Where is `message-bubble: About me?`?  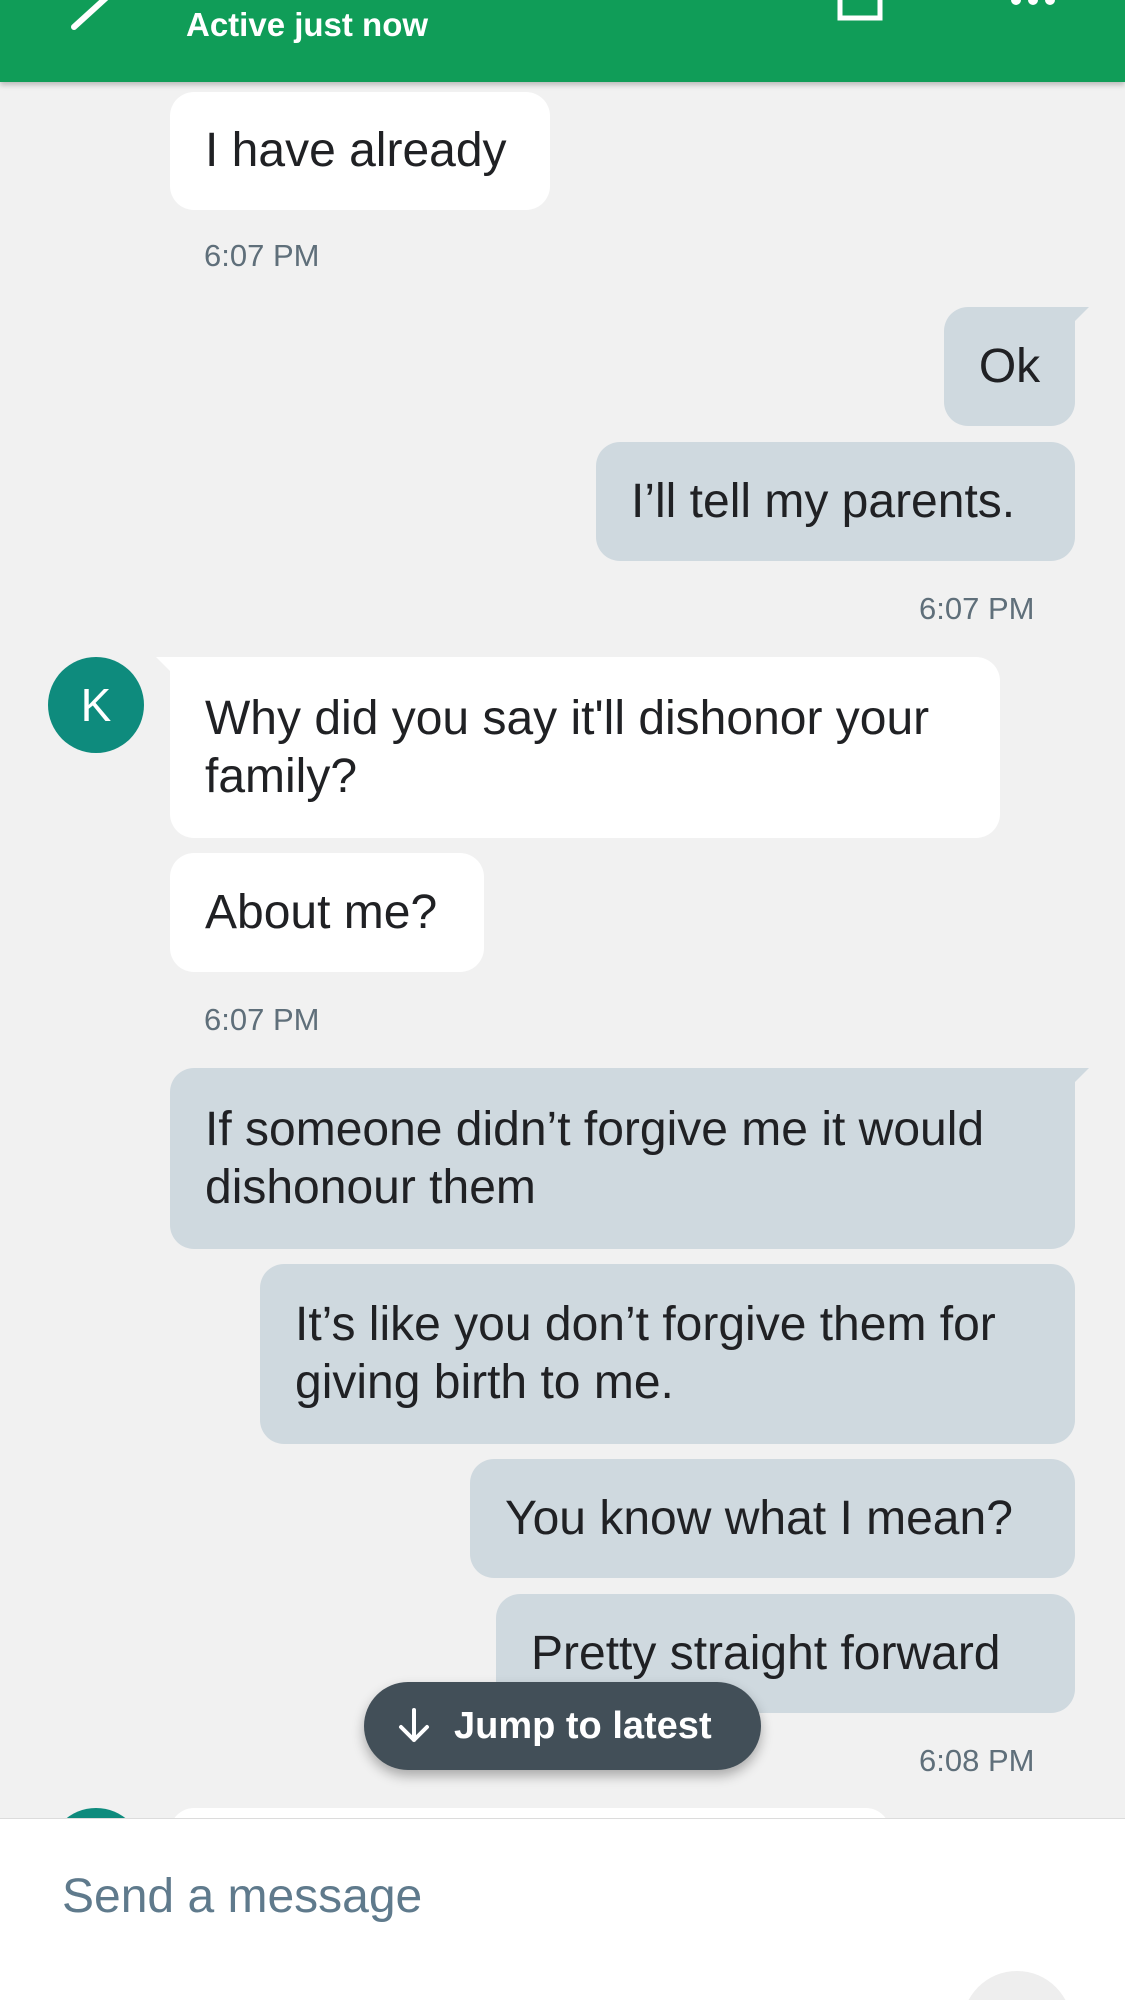 message-bubble: About me? is located at coordinates (327, 912).